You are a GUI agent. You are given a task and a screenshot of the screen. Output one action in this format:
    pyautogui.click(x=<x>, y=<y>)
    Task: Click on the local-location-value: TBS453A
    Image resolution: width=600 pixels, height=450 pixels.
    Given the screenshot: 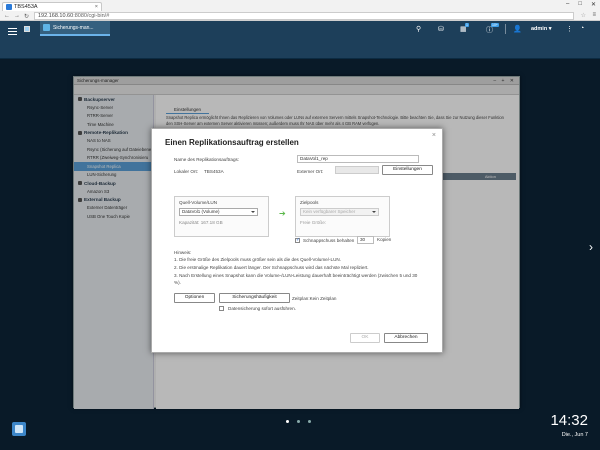 What is the action you would take?
    pyautogui.click(x=214, y=171)
    